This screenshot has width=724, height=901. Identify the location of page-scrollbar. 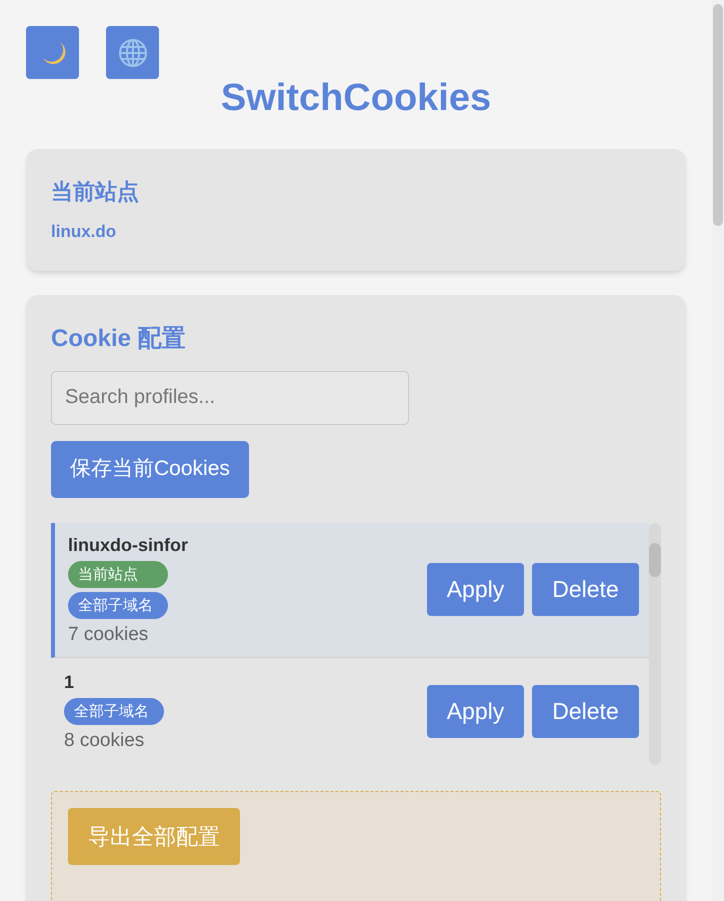
(718, 450).